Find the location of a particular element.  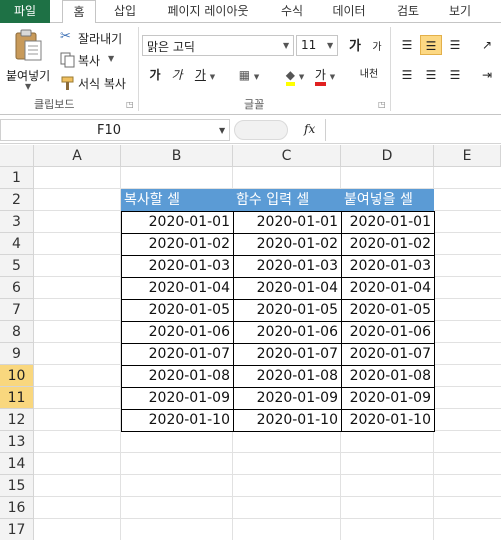

formula-input is located at coordinates (413, 130).